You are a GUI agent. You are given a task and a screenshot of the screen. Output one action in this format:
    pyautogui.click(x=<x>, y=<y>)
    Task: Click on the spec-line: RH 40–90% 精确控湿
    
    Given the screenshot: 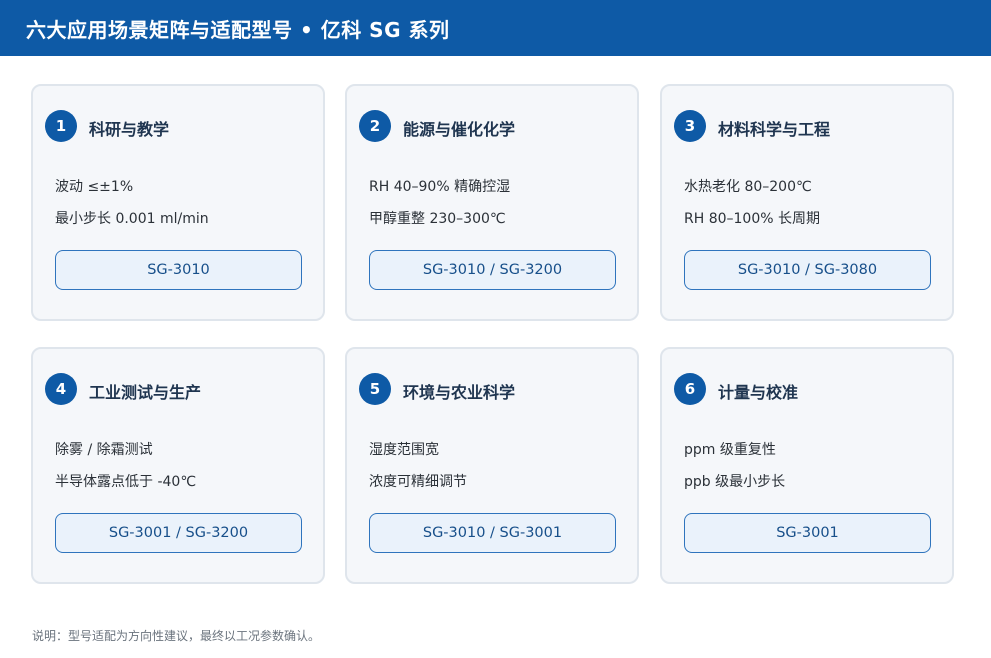 What is the action you would take?
    pyautogui.click(x=440, y=187)
    